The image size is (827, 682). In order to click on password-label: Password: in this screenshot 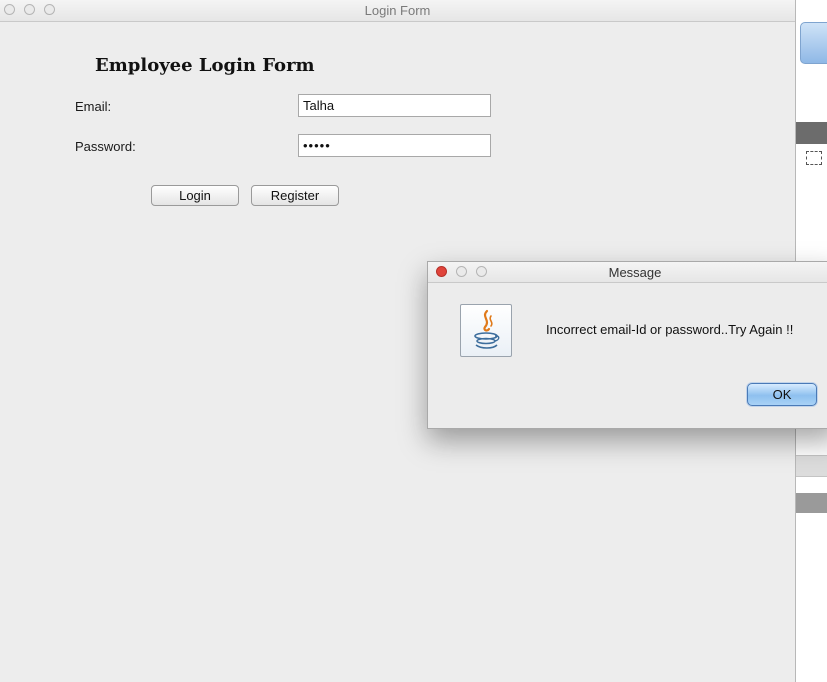, I will do `click(105, 146)`.